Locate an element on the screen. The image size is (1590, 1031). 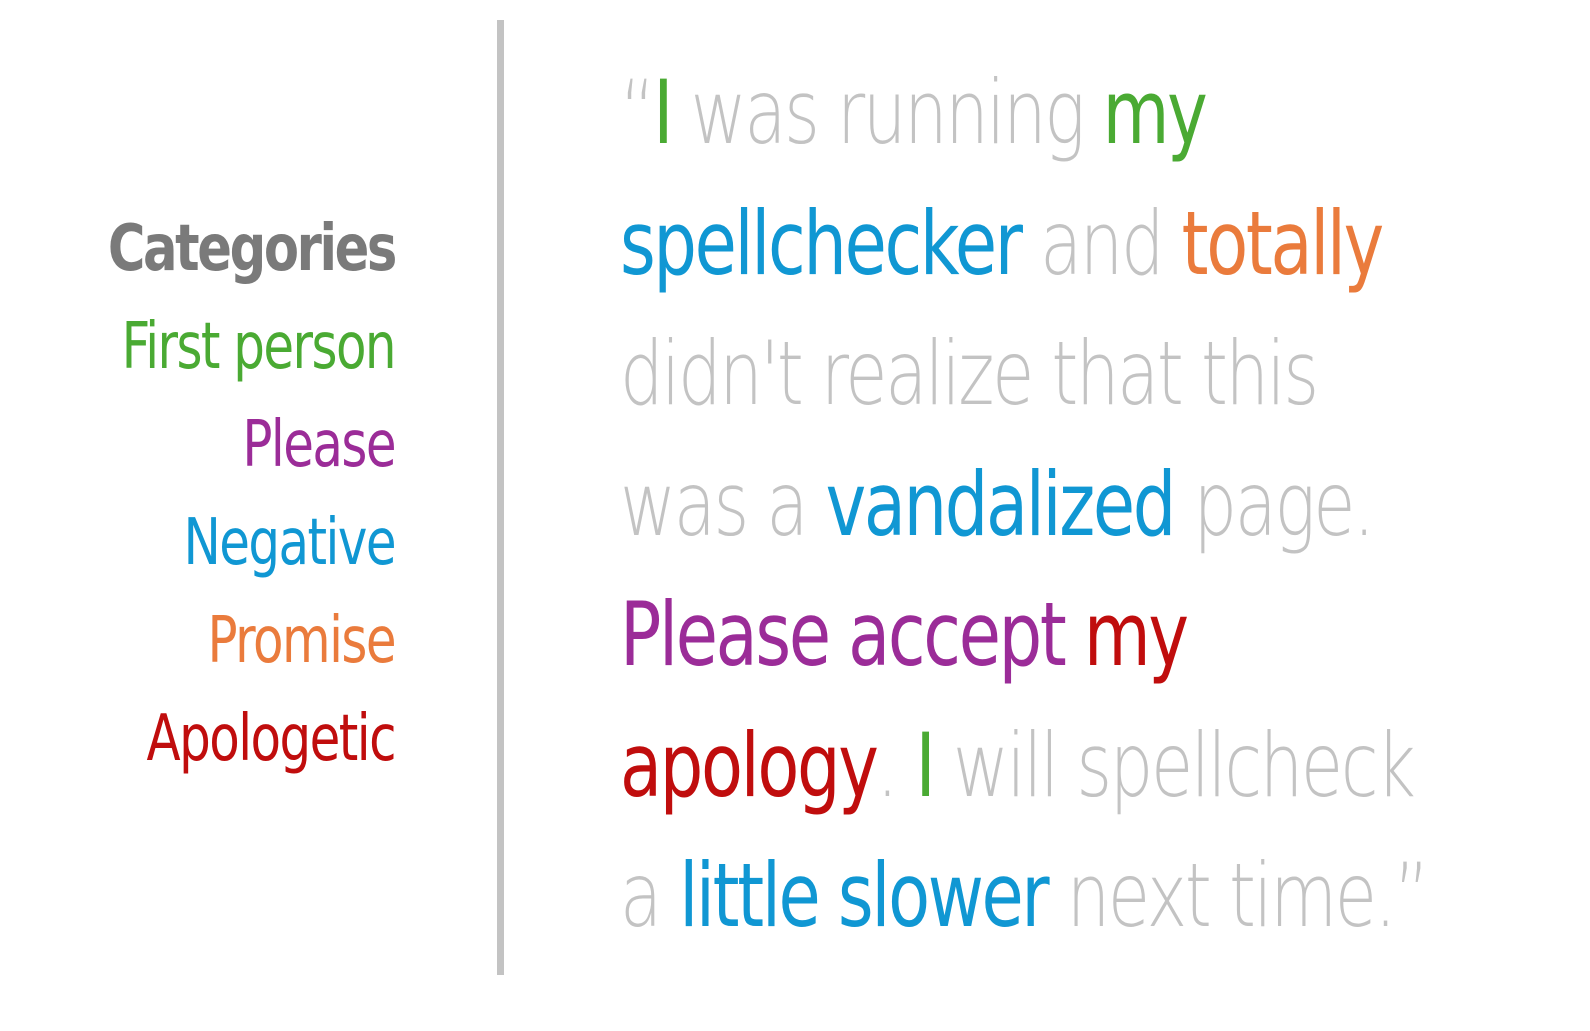
quote-line: apology. I will spellcheck is located at coordinates (1053, 766).